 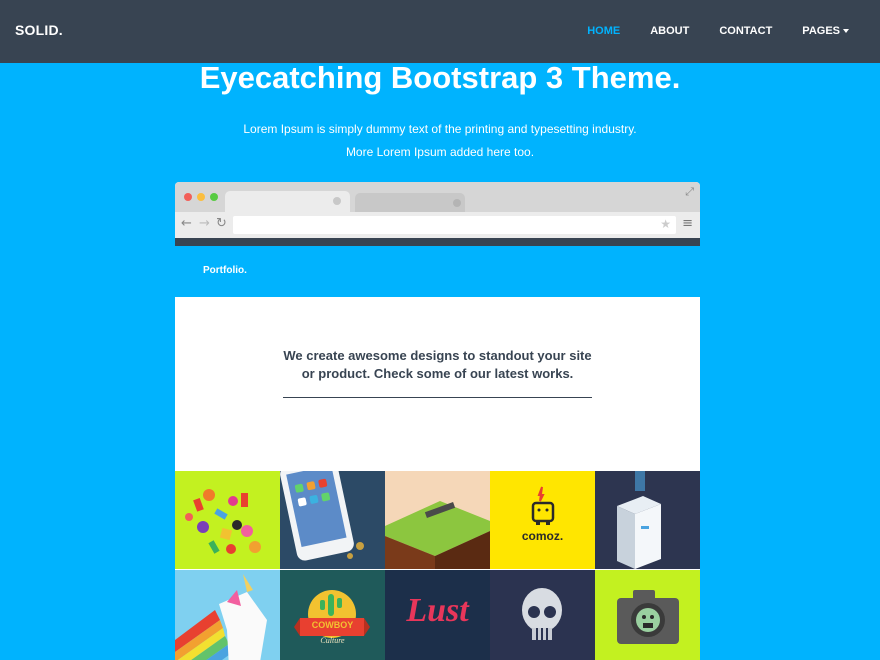 I want to click on caret-down-icon, so click(x=846, y=31).